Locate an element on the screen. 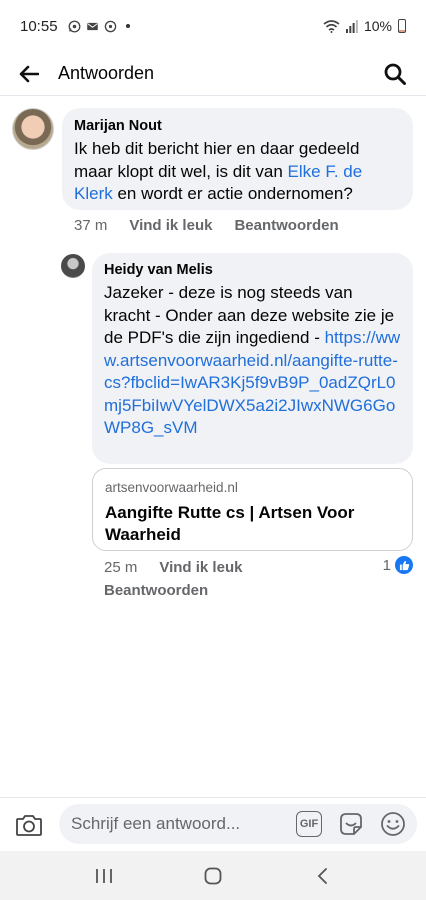  sticker-icon is located at coordinates (351, 824).